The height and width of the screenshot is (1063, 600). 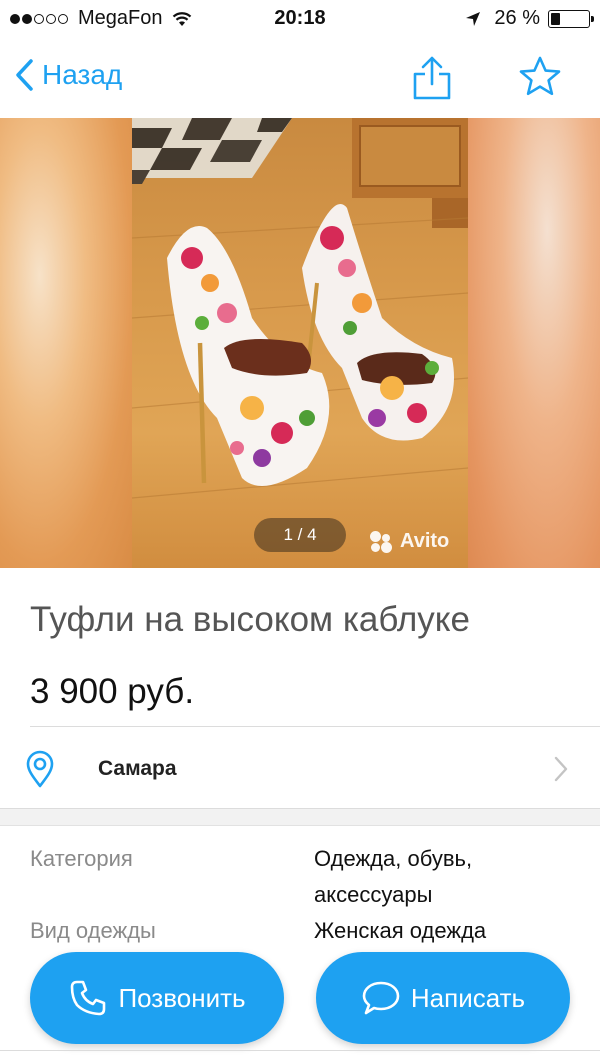 What do you see at coordinates (444, 877) in the screenshot?
I see `param-value-category: Одежда, обувь, аксессуары` at bounding box center [444, 877].